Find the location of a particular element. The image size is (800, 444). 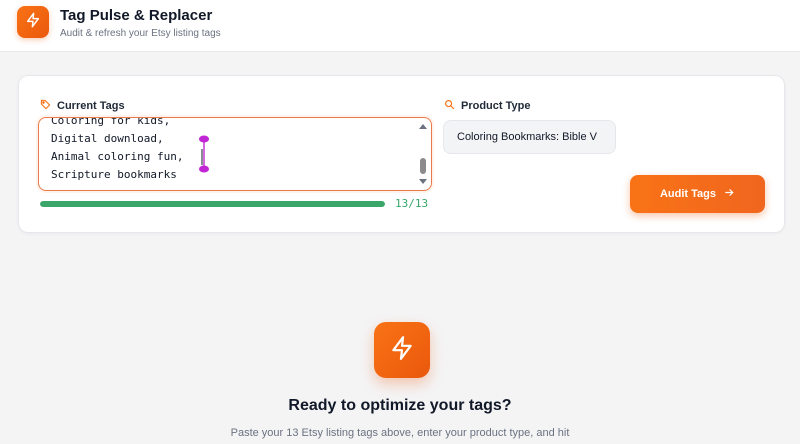

scrollbar-thumb is located at coordinates (423, 166).